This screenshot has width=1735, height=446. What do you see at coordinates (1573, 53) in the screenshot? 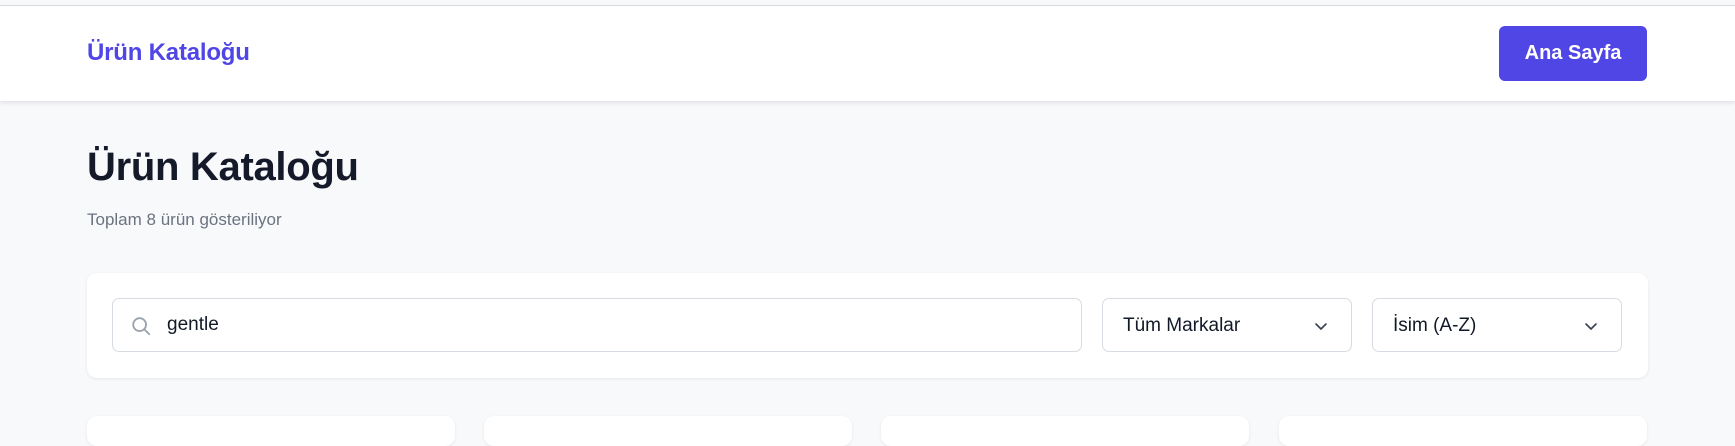
I see `home-button: Ana Sayfa` at bounding box center [1573, 53].